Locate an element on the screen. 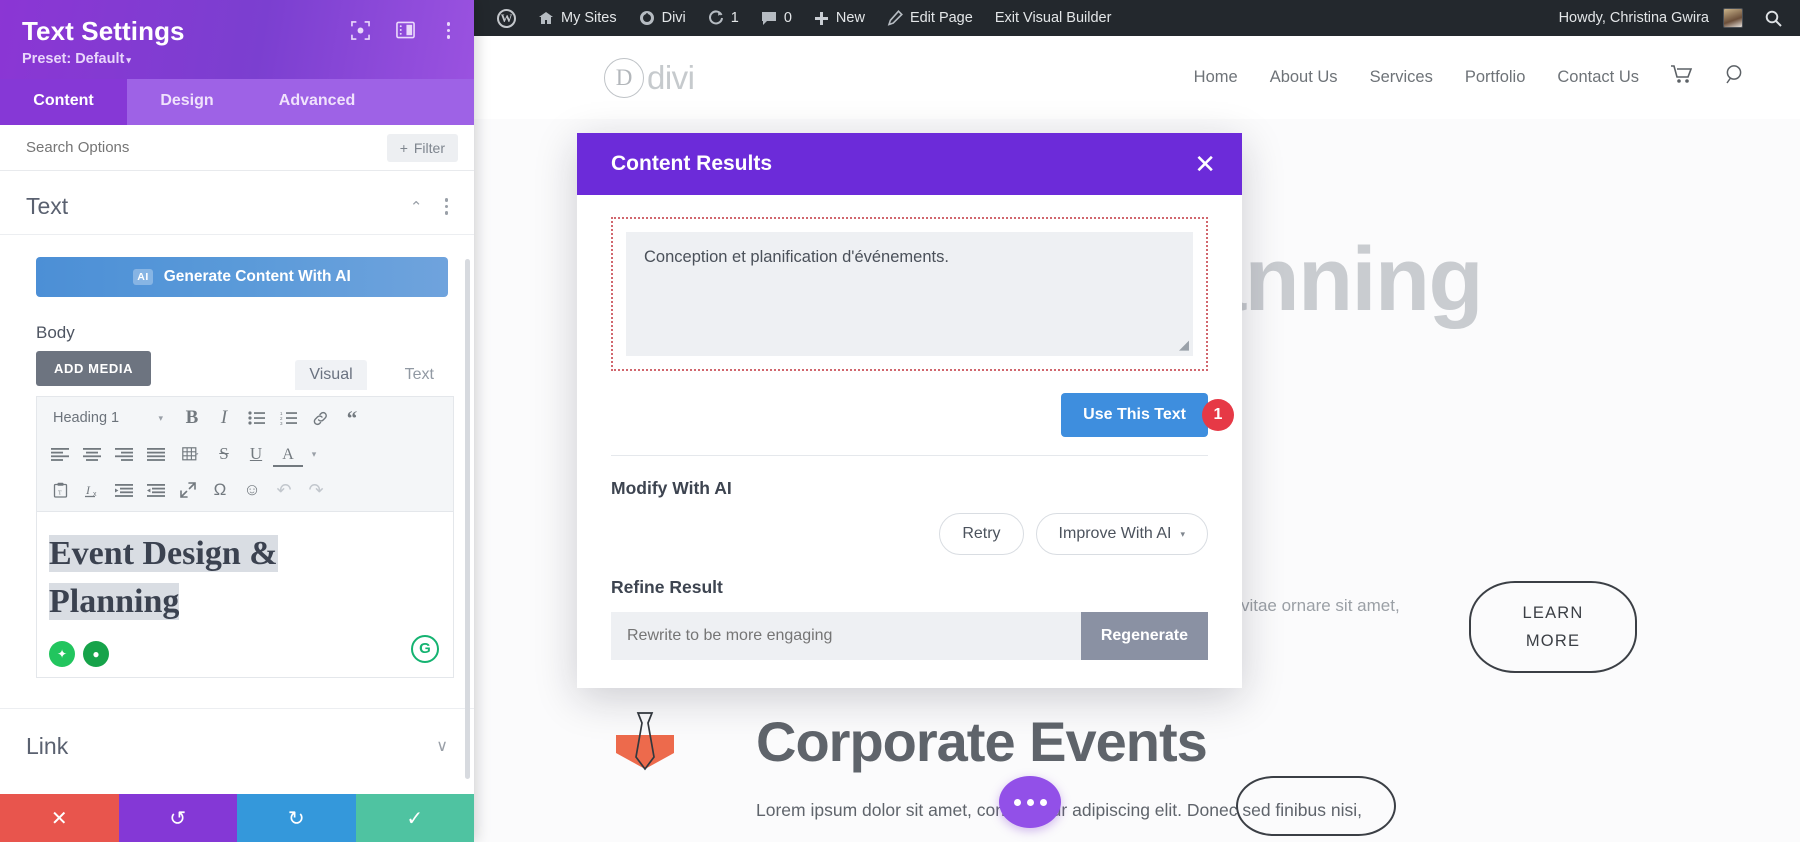 This screenshot has width=1800, height=842. chevron-up-icon: ⌃ is located at coordinates (416, 207).